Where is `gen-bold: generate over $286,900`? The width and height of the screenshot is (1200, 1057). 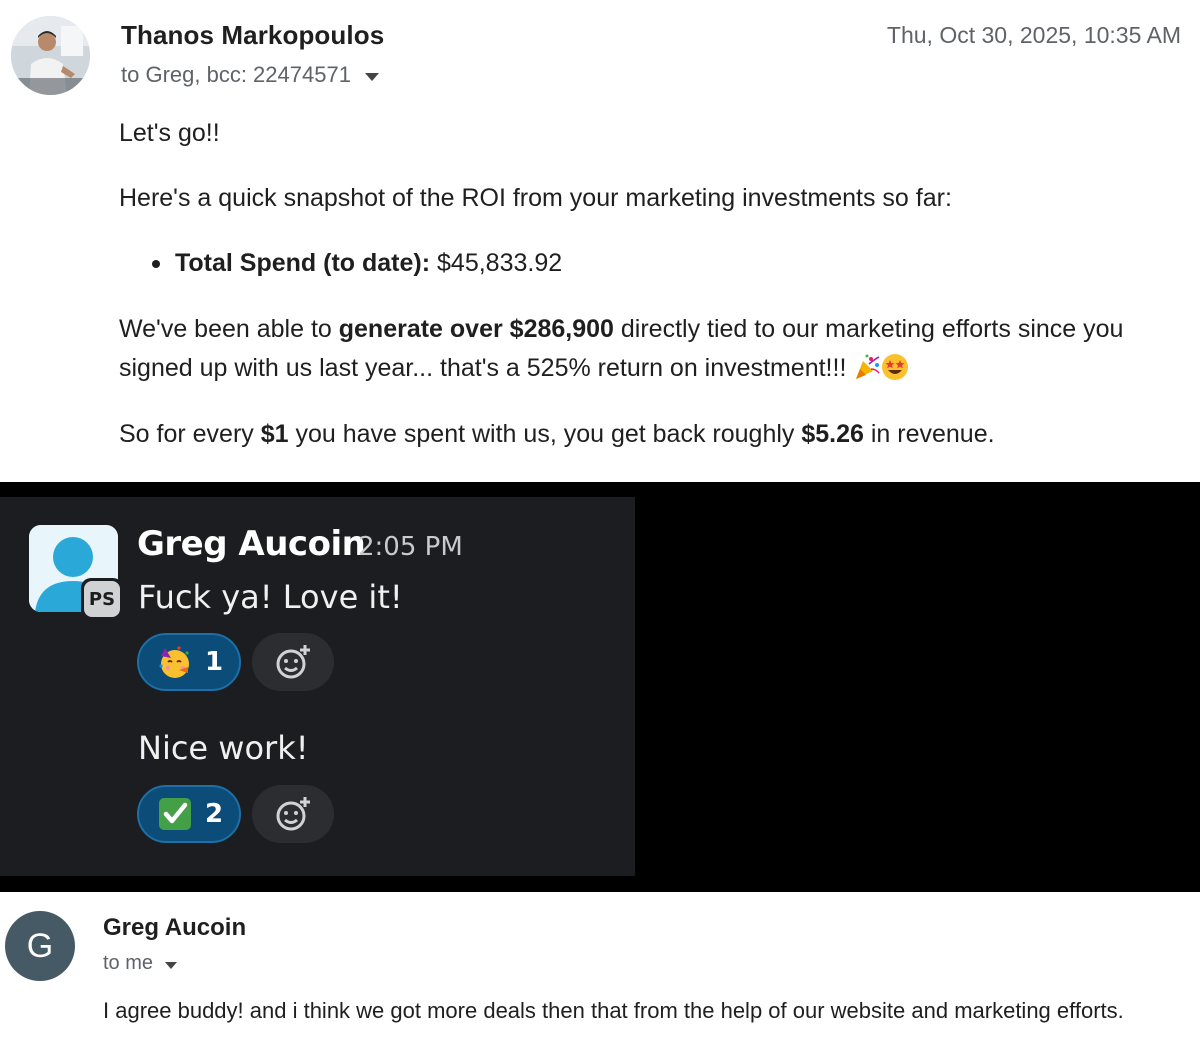
gen-bold: generate over $286,900 is located at coordinates (476, 329).